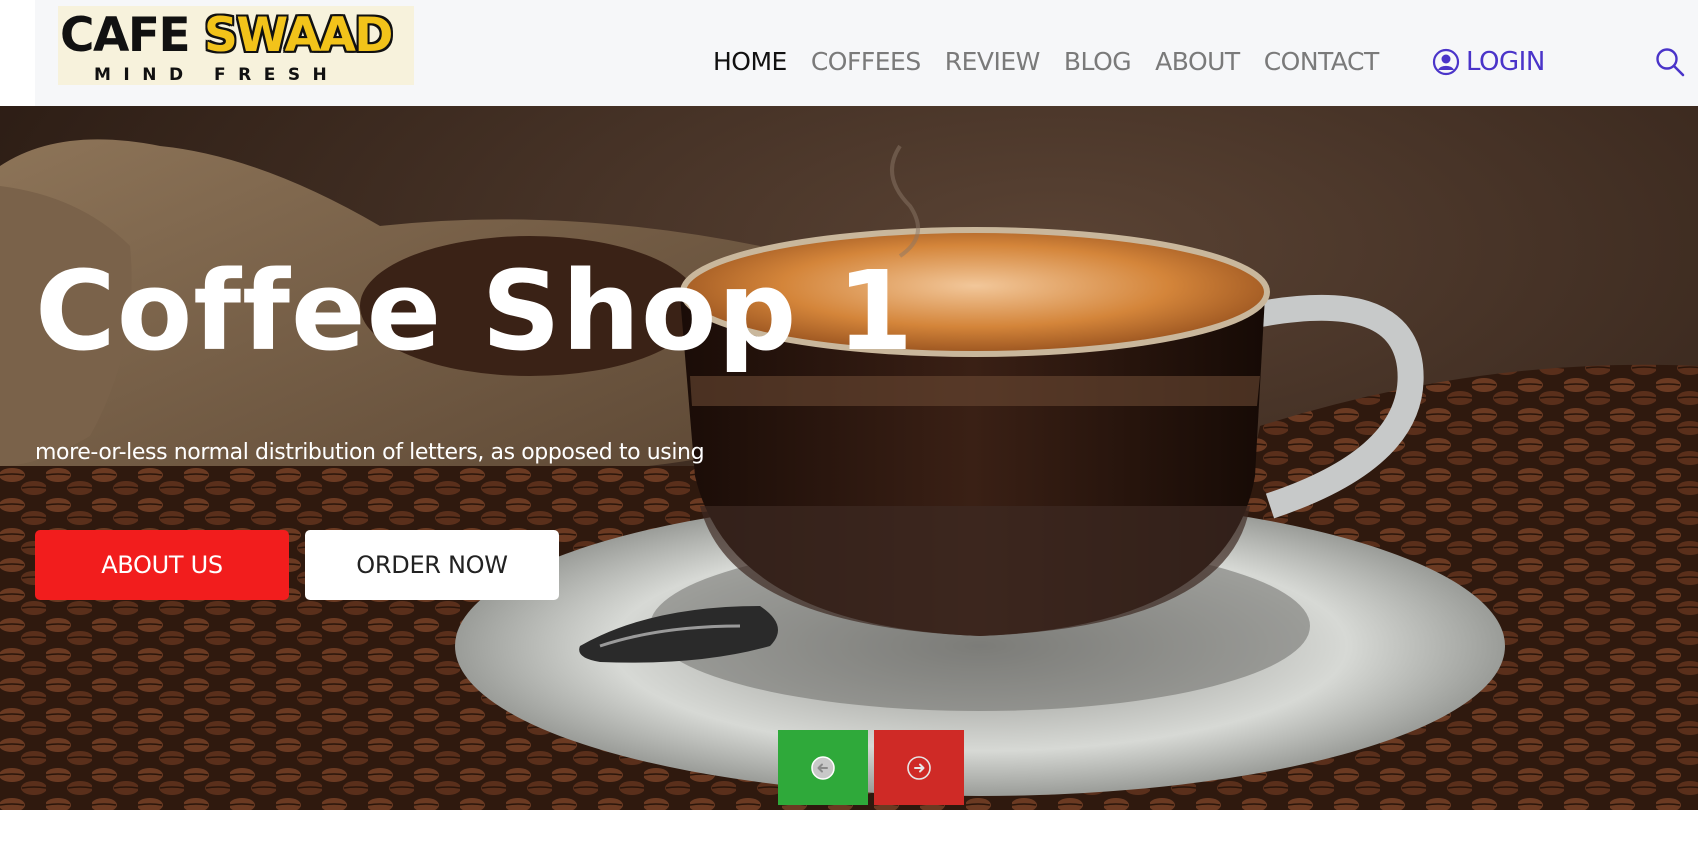  What do you see at coordinates (217, 75) in the screenshot?
I see `brand-tagline: MIND FRESH` at bounding box center [217, 75].